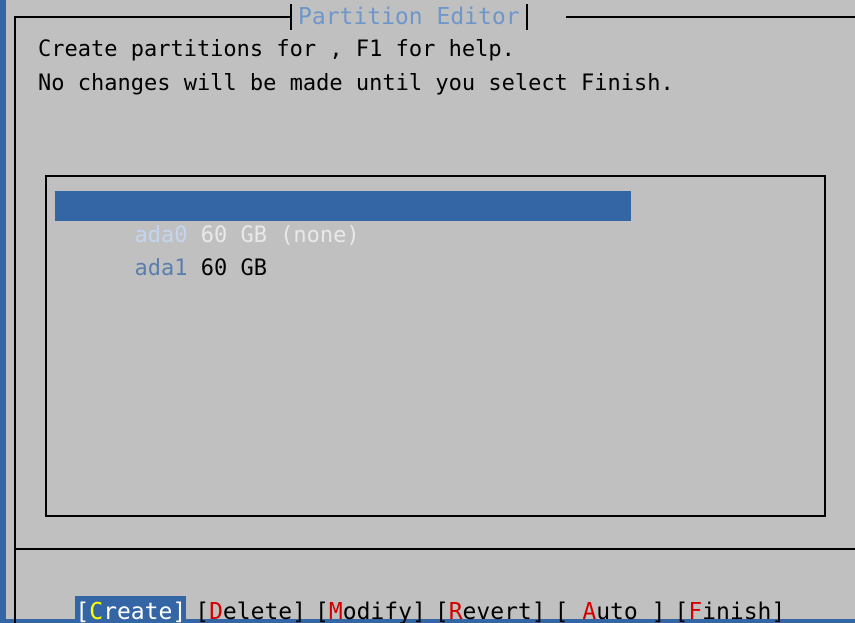  Describe the element at coordinates (434, 549) in the screenshot. I see `button-bar-divider` at that location.